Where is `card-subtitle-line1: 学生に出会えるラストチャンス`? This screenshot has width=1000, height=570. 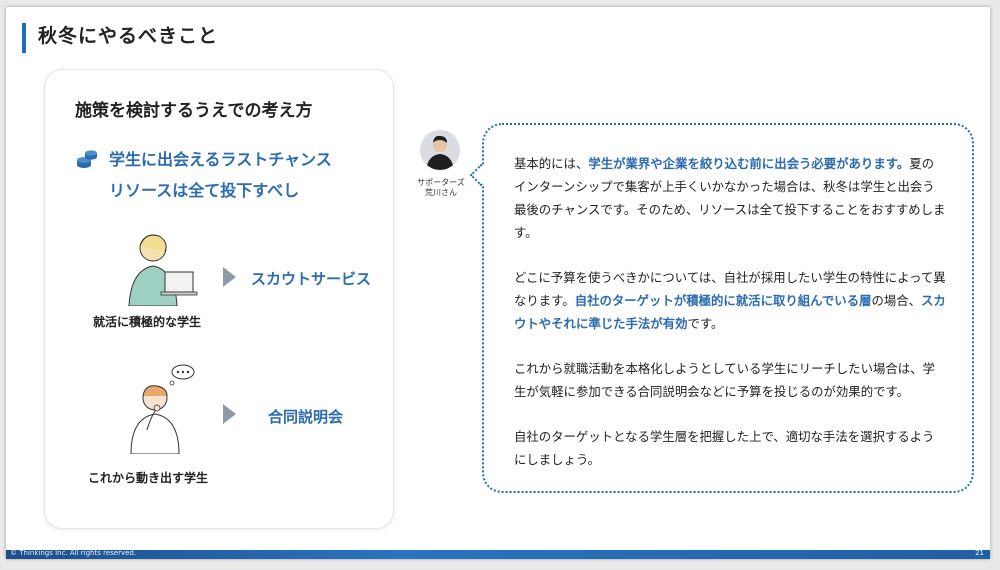 card-subtitle-line1: 学生に出会えるラストチャンス is located at coordinates (220, 159).